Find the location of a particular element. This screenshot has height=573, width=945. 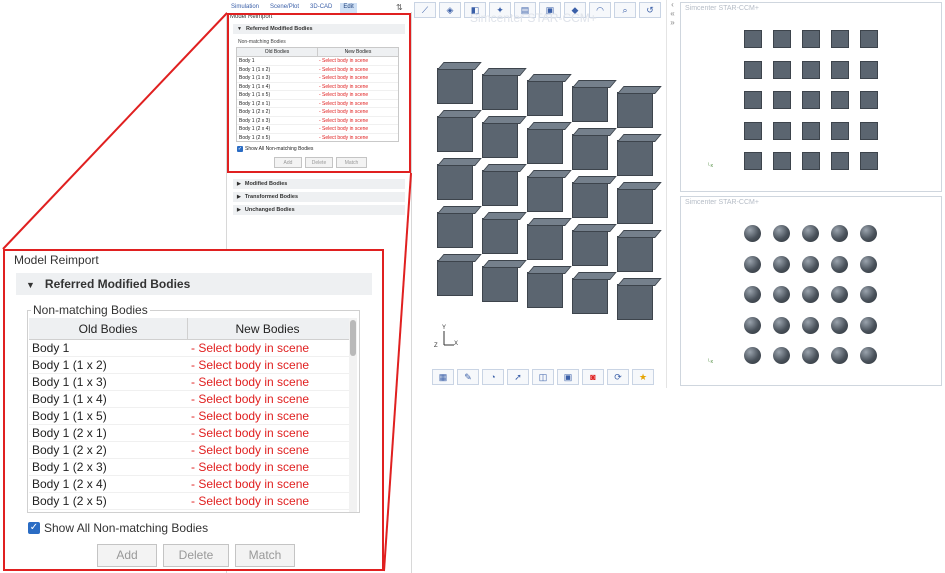

reset-view-icon: ↺ is located at coordinates (650, 10).